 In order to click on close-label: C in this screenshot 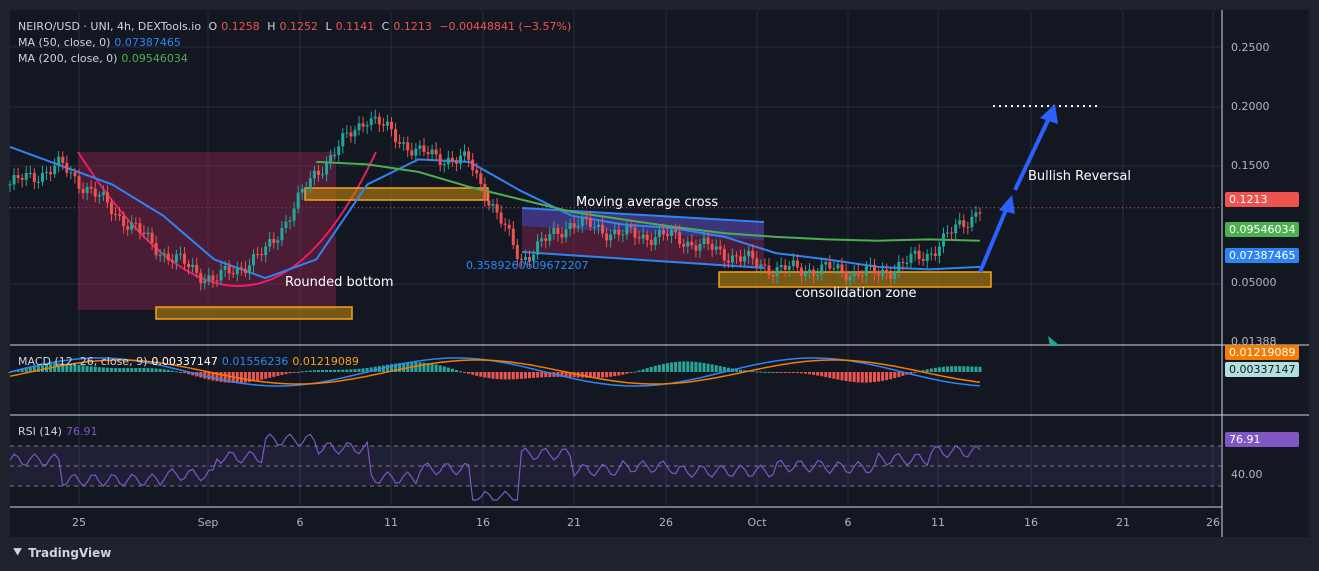, I will do `click(385, 26)`.